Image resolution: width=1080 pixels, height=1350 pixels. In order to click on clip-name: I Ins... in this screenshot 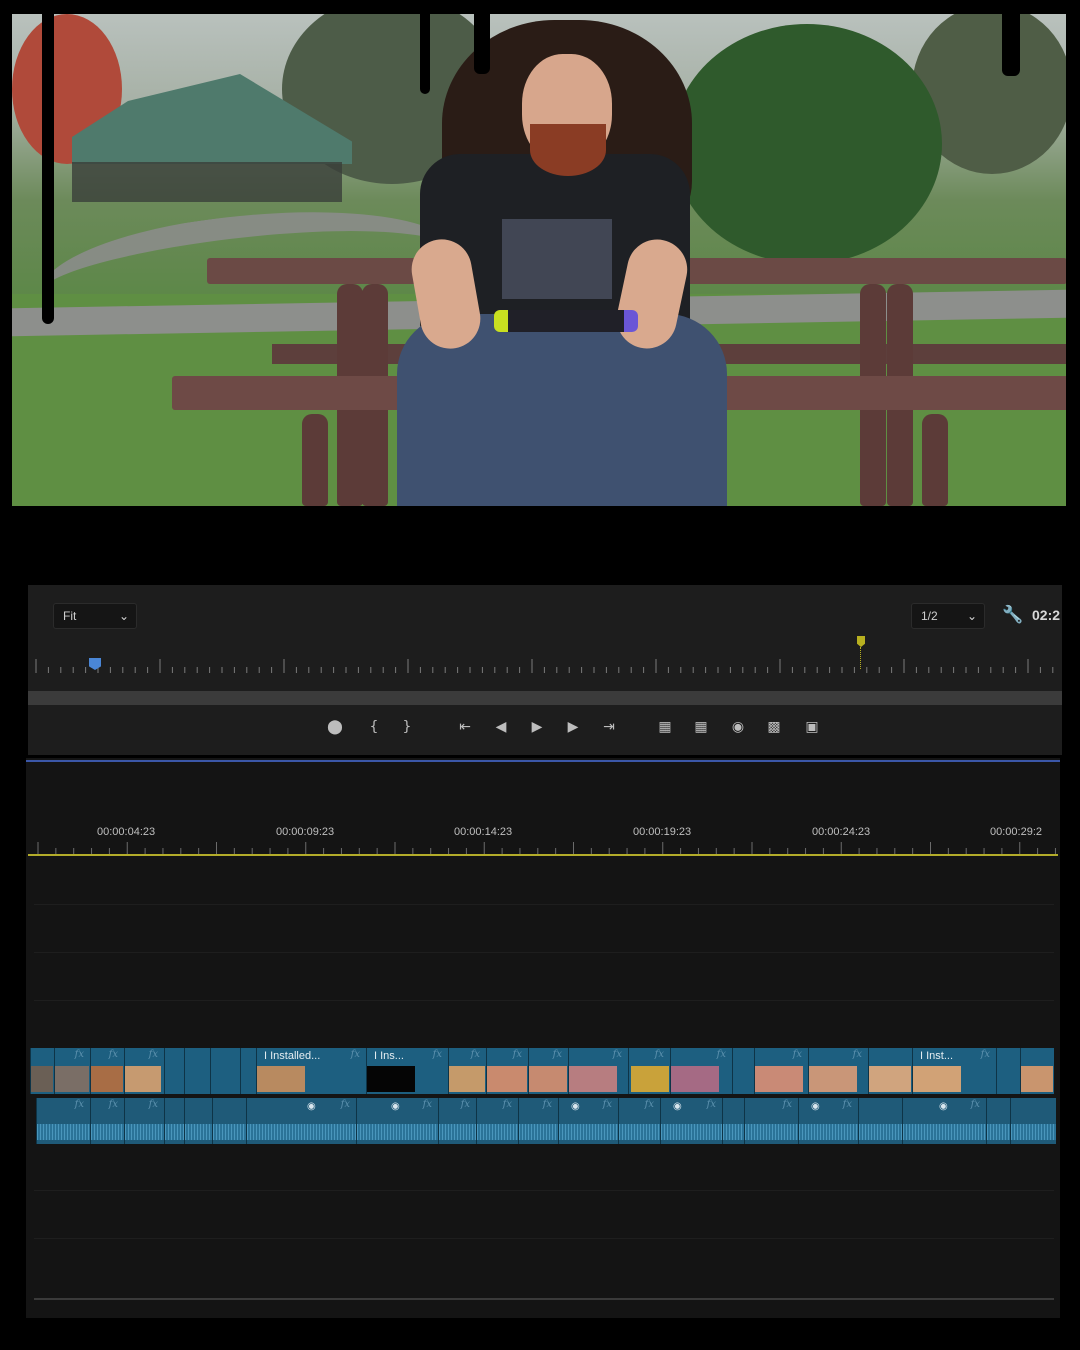, I will do `click(389, 1056)`.